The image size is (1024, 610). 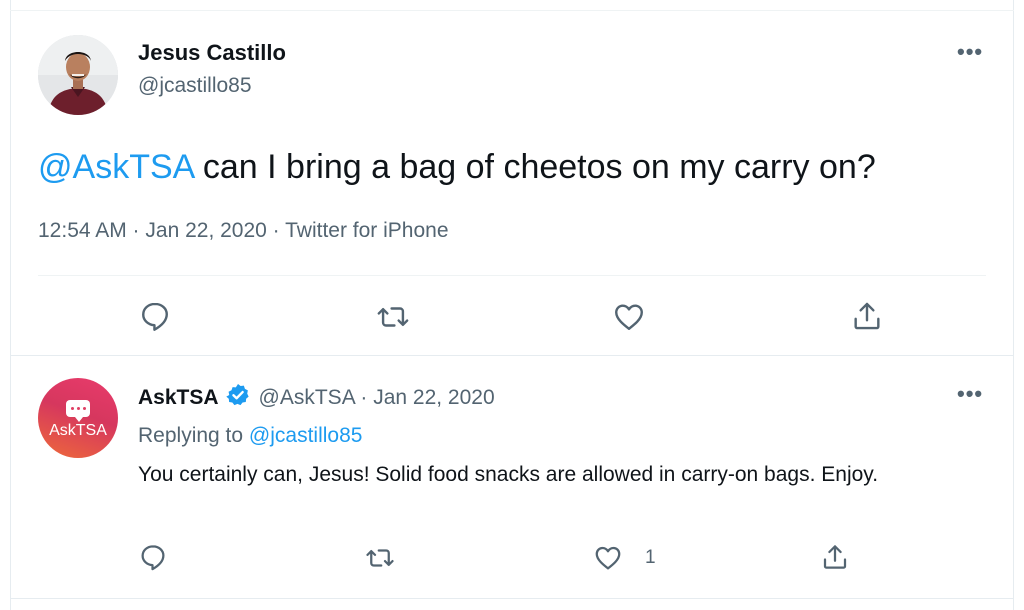 I want to click on user-photo-icon, so click(x=78, y=75).